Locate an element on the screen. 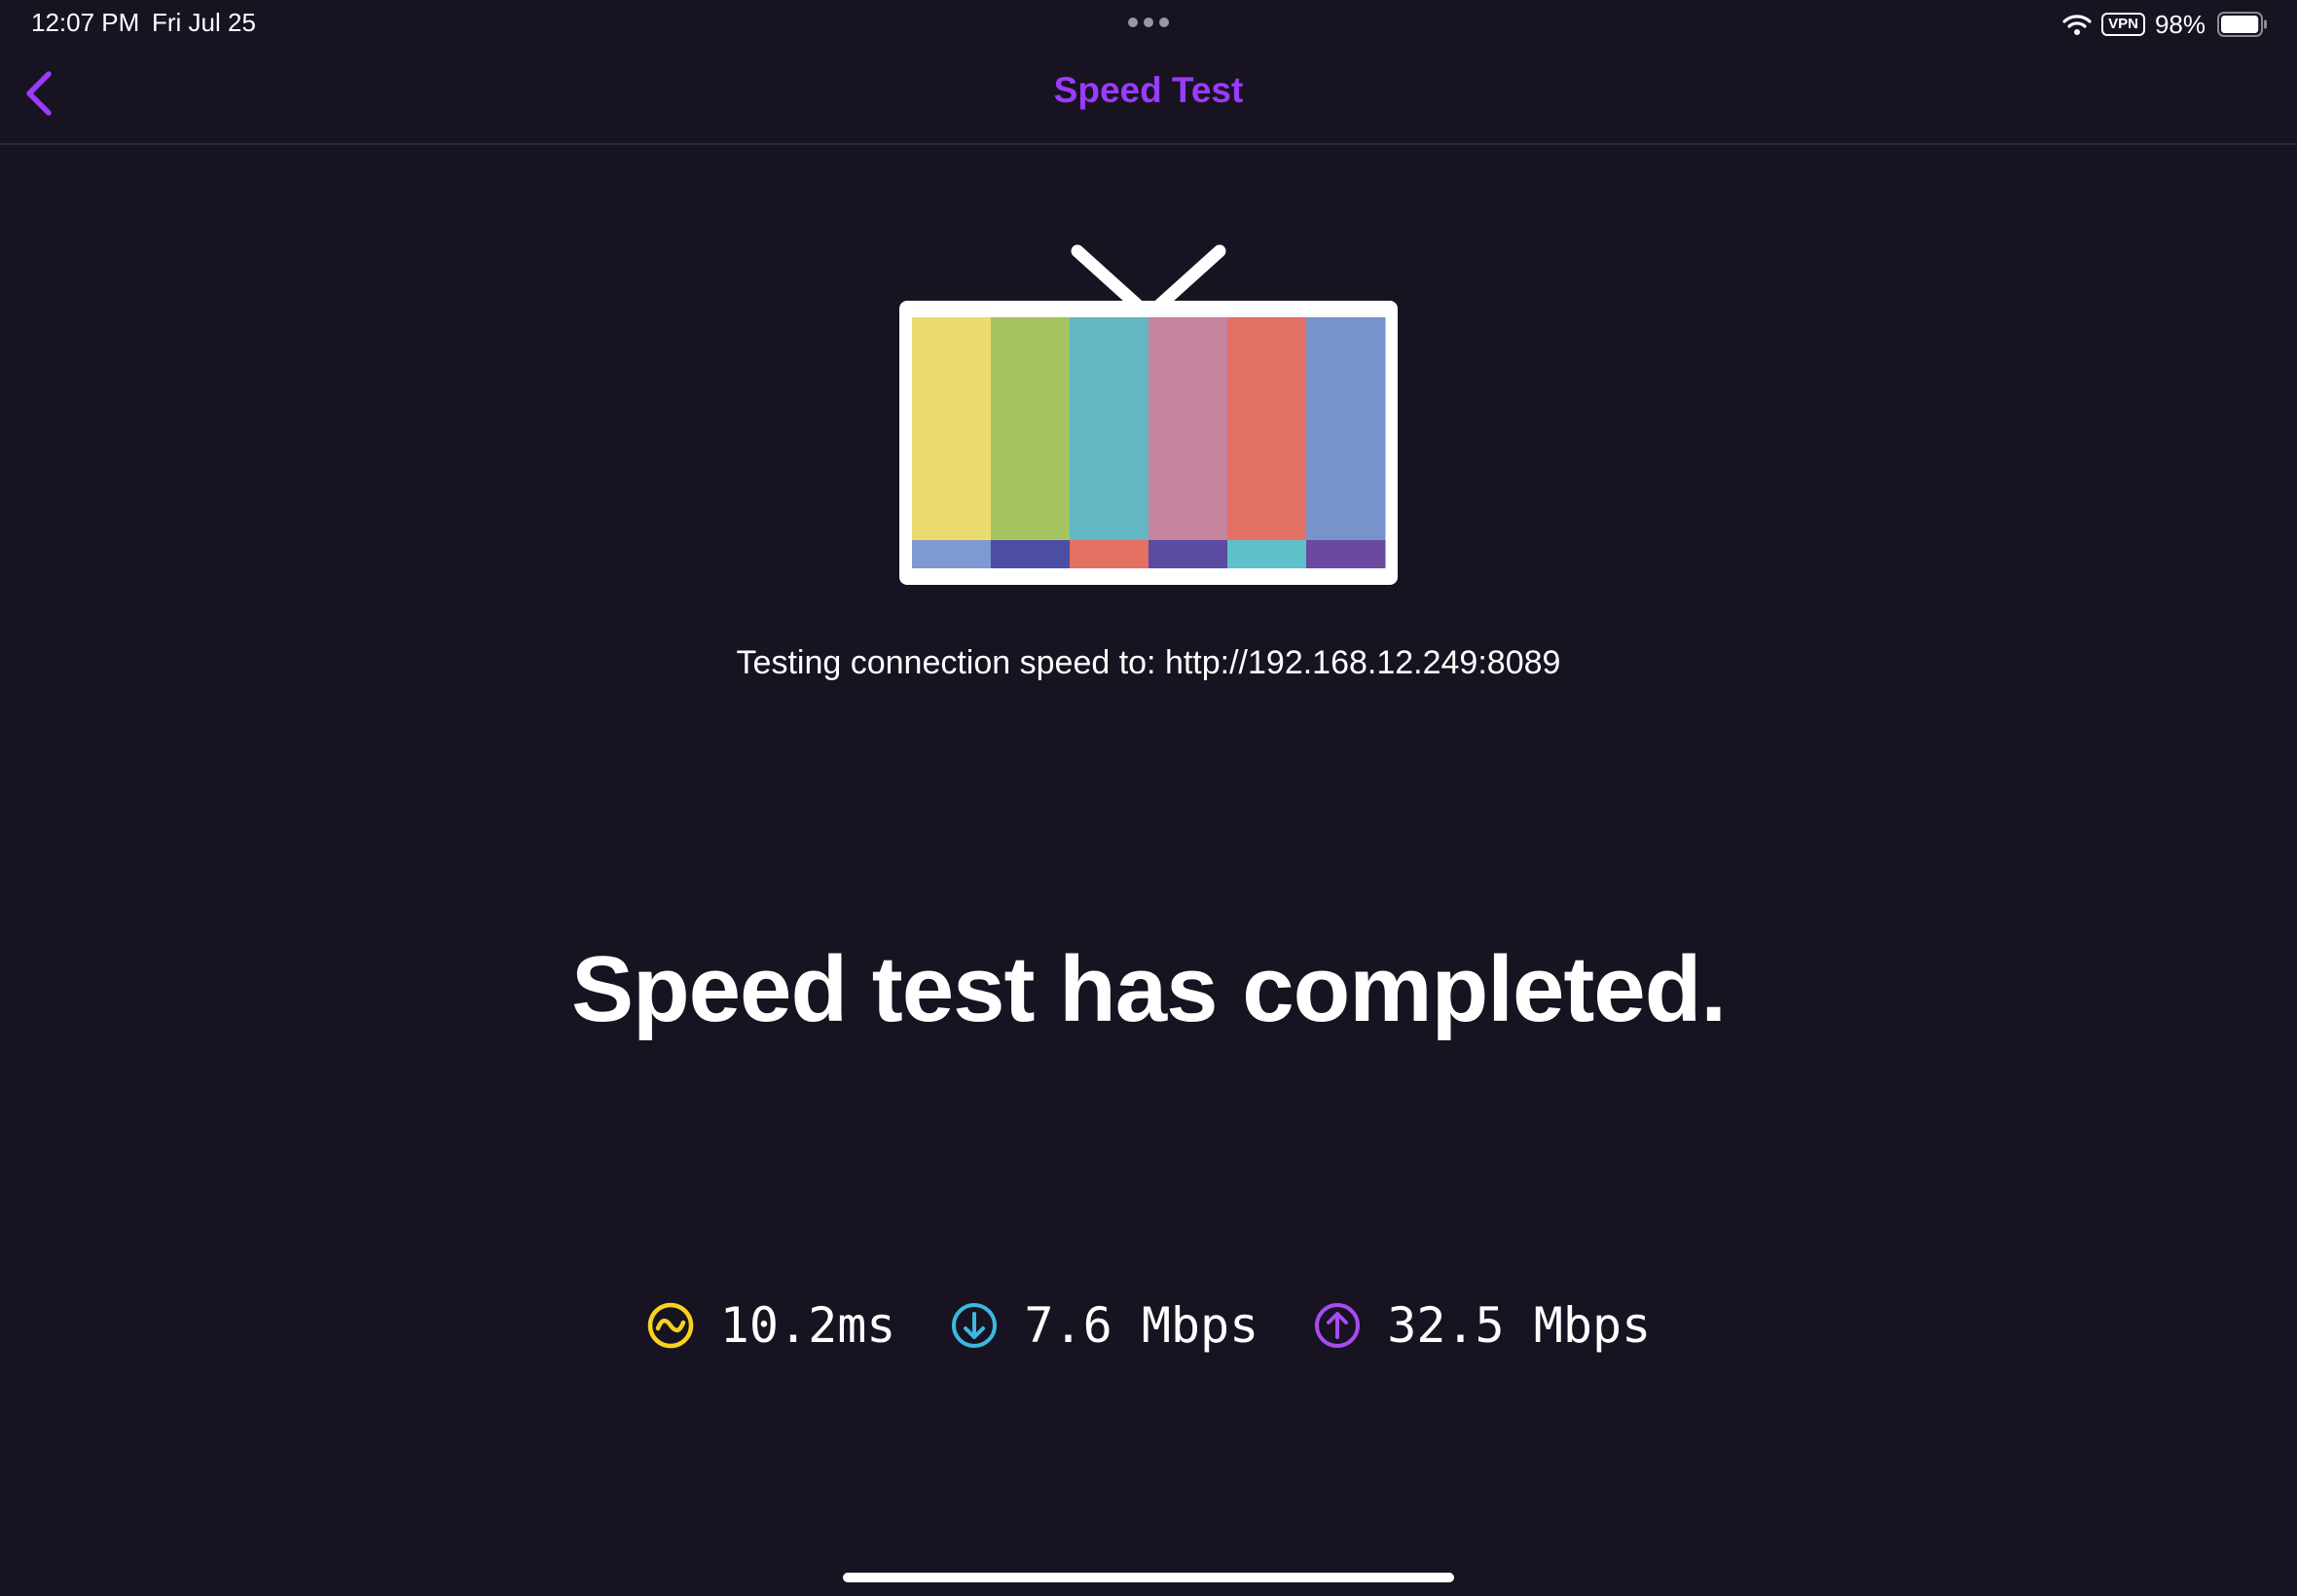  upload-result: 32.5 Mbps is located at coordinates (1482, 1325).